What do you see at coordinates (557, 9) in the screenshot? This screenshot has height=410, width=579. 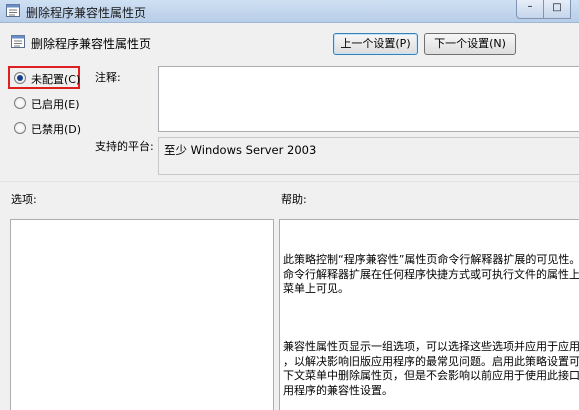 I see `maximize-button: □` at bounding box center [557, 9].